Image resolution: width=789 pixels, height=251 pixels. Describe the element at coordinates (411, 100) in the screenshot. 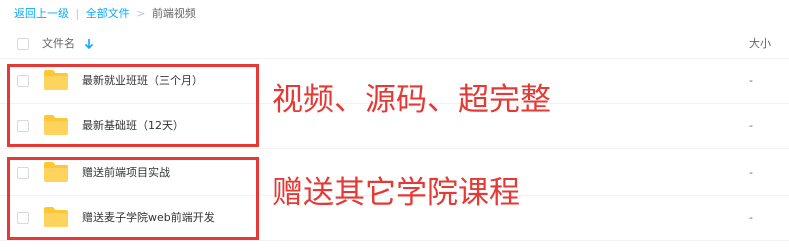

I see `annotation-text-top: 视频、源码、超完整` at that location.